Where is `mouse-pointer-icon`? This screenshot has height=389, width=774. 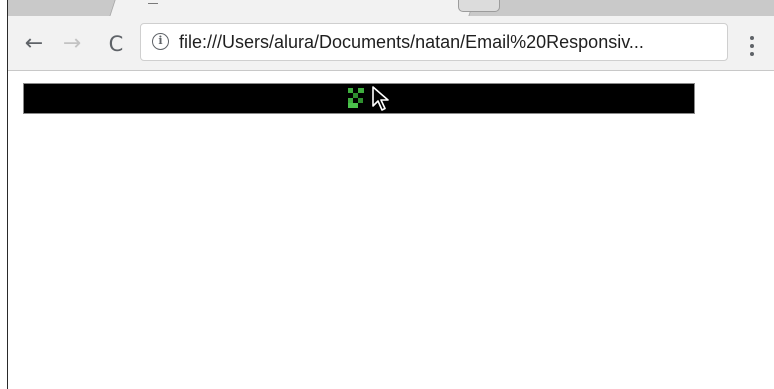 mouse-pointer-icon is located at coordinates (382, 99).